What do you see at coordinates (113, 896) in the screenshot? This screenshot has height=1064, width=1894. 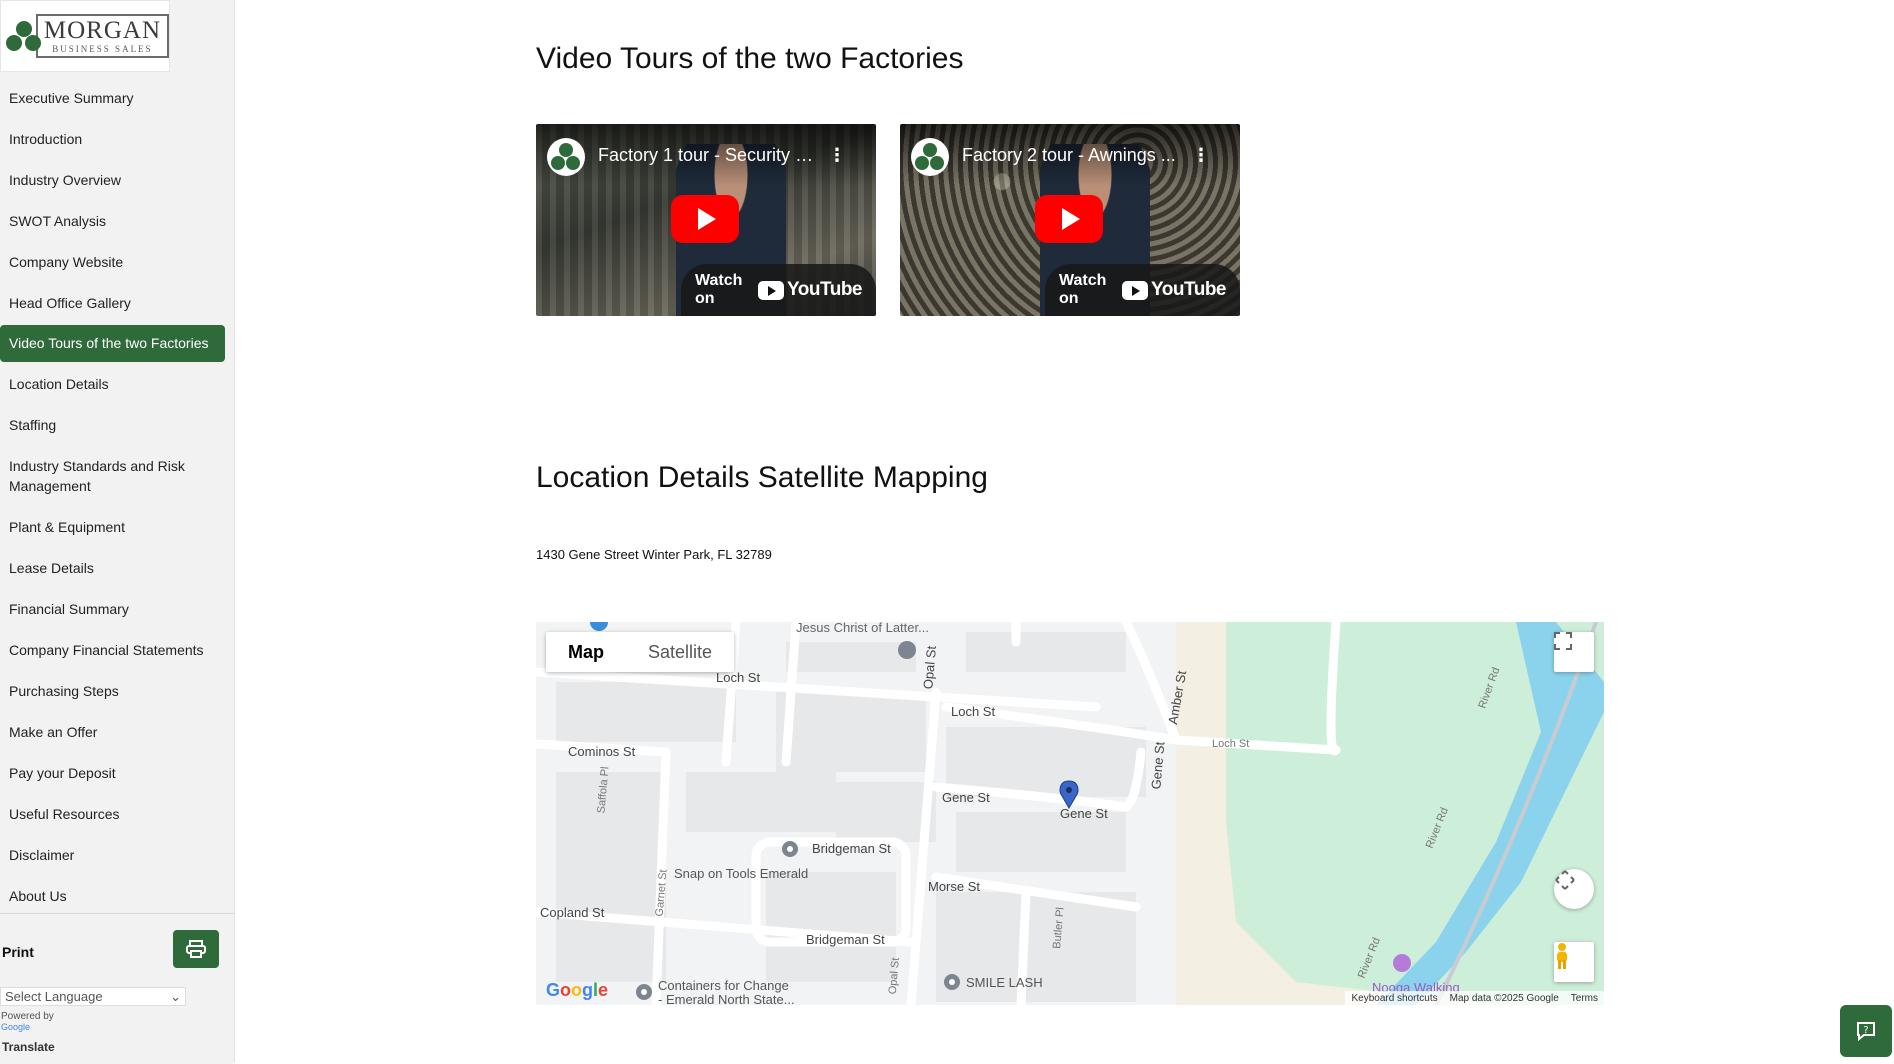 I see `sidebar-item-about-us: About Us` at bounding box center [113, 896].